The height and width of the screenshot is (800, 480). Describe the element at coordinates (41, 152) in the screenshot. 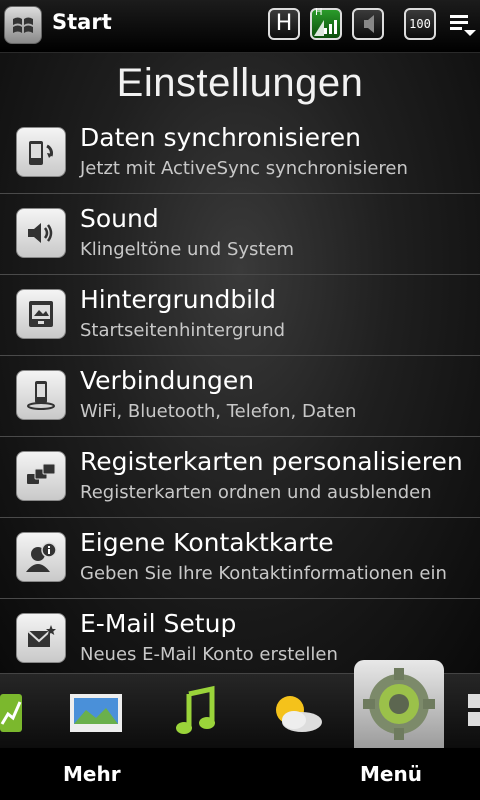

I see `sync-icon` at that location.